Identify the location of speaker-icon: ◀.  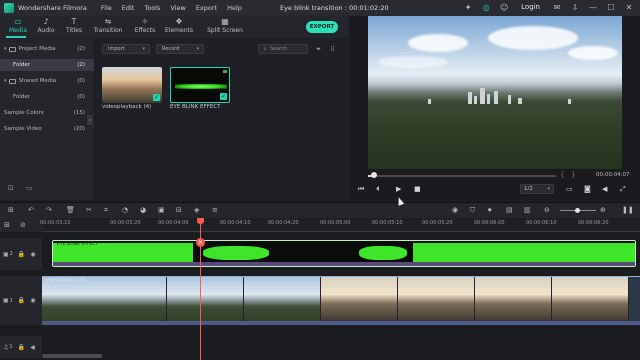
(32, 347).